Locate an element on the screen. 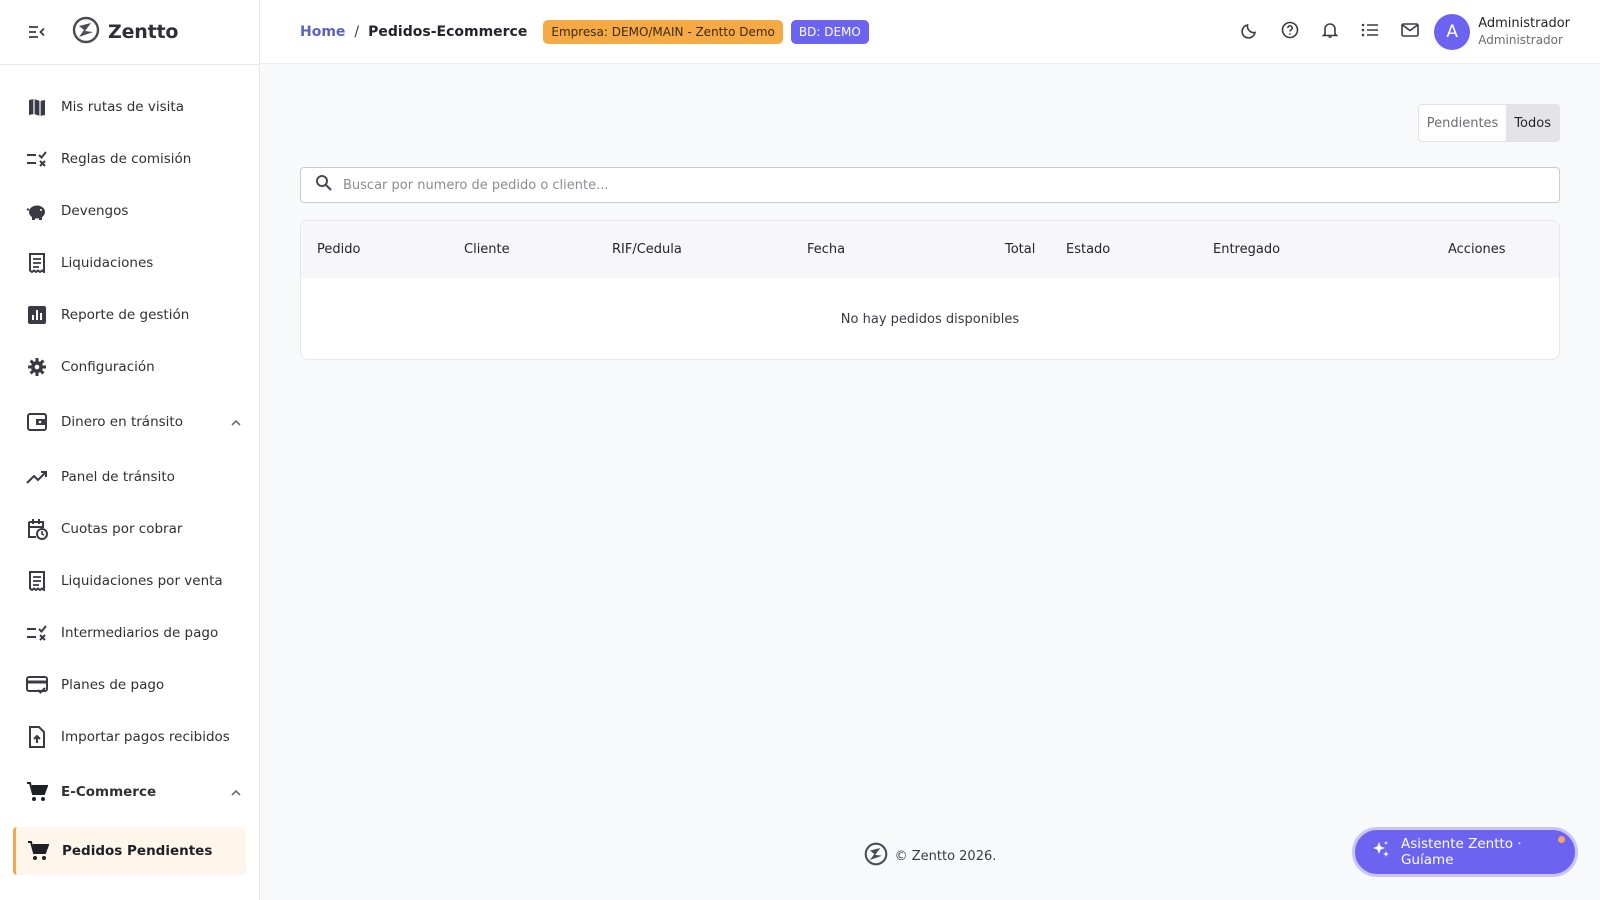 The image size is (1600, 900). menu-collapse-icon is located at coordinates (37, 32).